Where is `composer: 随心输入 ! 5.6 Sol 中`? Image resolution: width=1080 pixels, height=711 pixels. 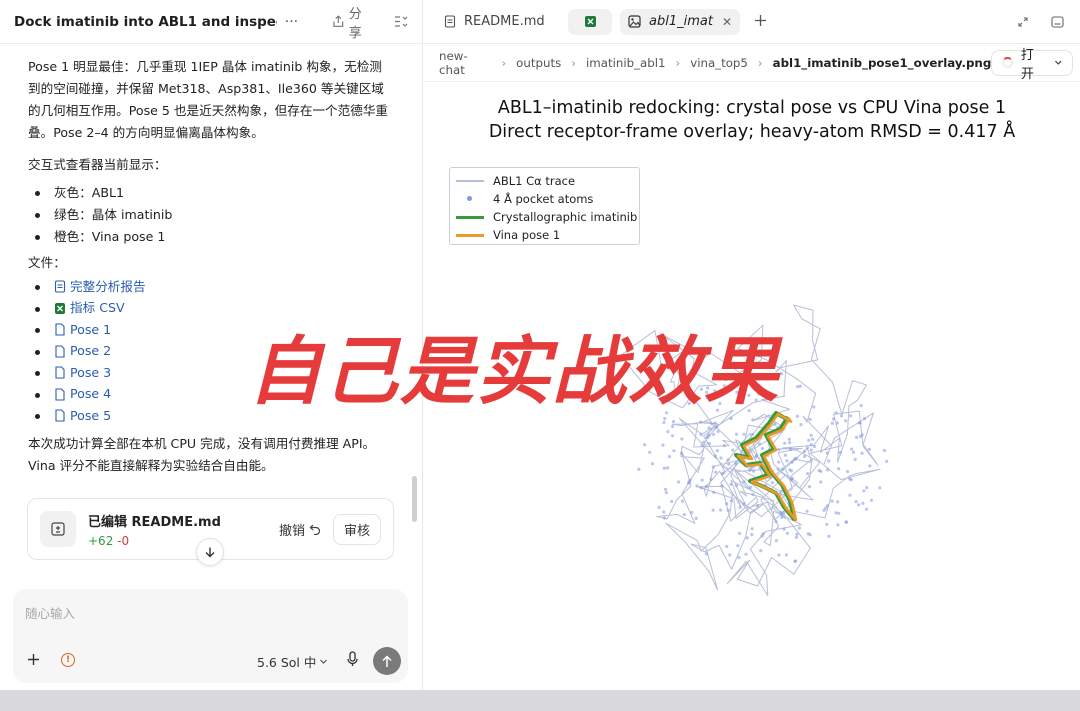 composer: 随心输入 ! 5.6 Sol 中 is located at coordinates (210, 636).